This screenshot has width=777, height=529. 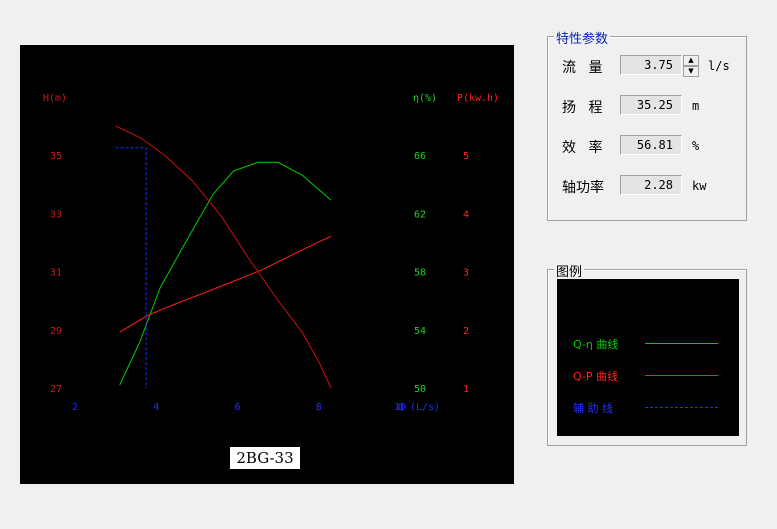 What do you see at coordinates (699, 186) in the screenshot?
I see `shaft-power-unit: kw` at bounding box center [699, 186].